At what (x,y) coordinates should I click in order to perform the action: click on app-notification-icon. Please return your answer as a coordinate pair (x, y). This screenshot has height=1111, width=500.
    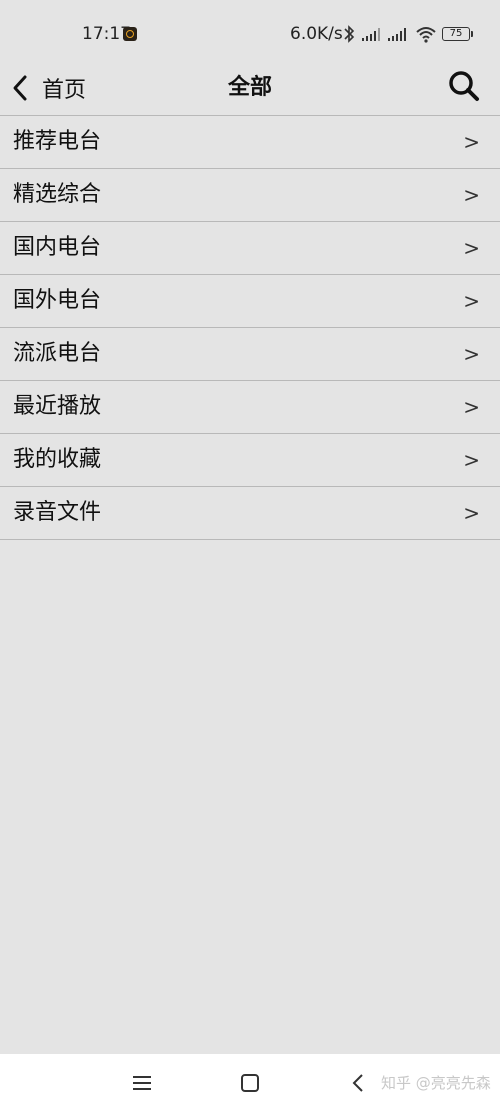
    Looking at the image, I should click on (130, 34).